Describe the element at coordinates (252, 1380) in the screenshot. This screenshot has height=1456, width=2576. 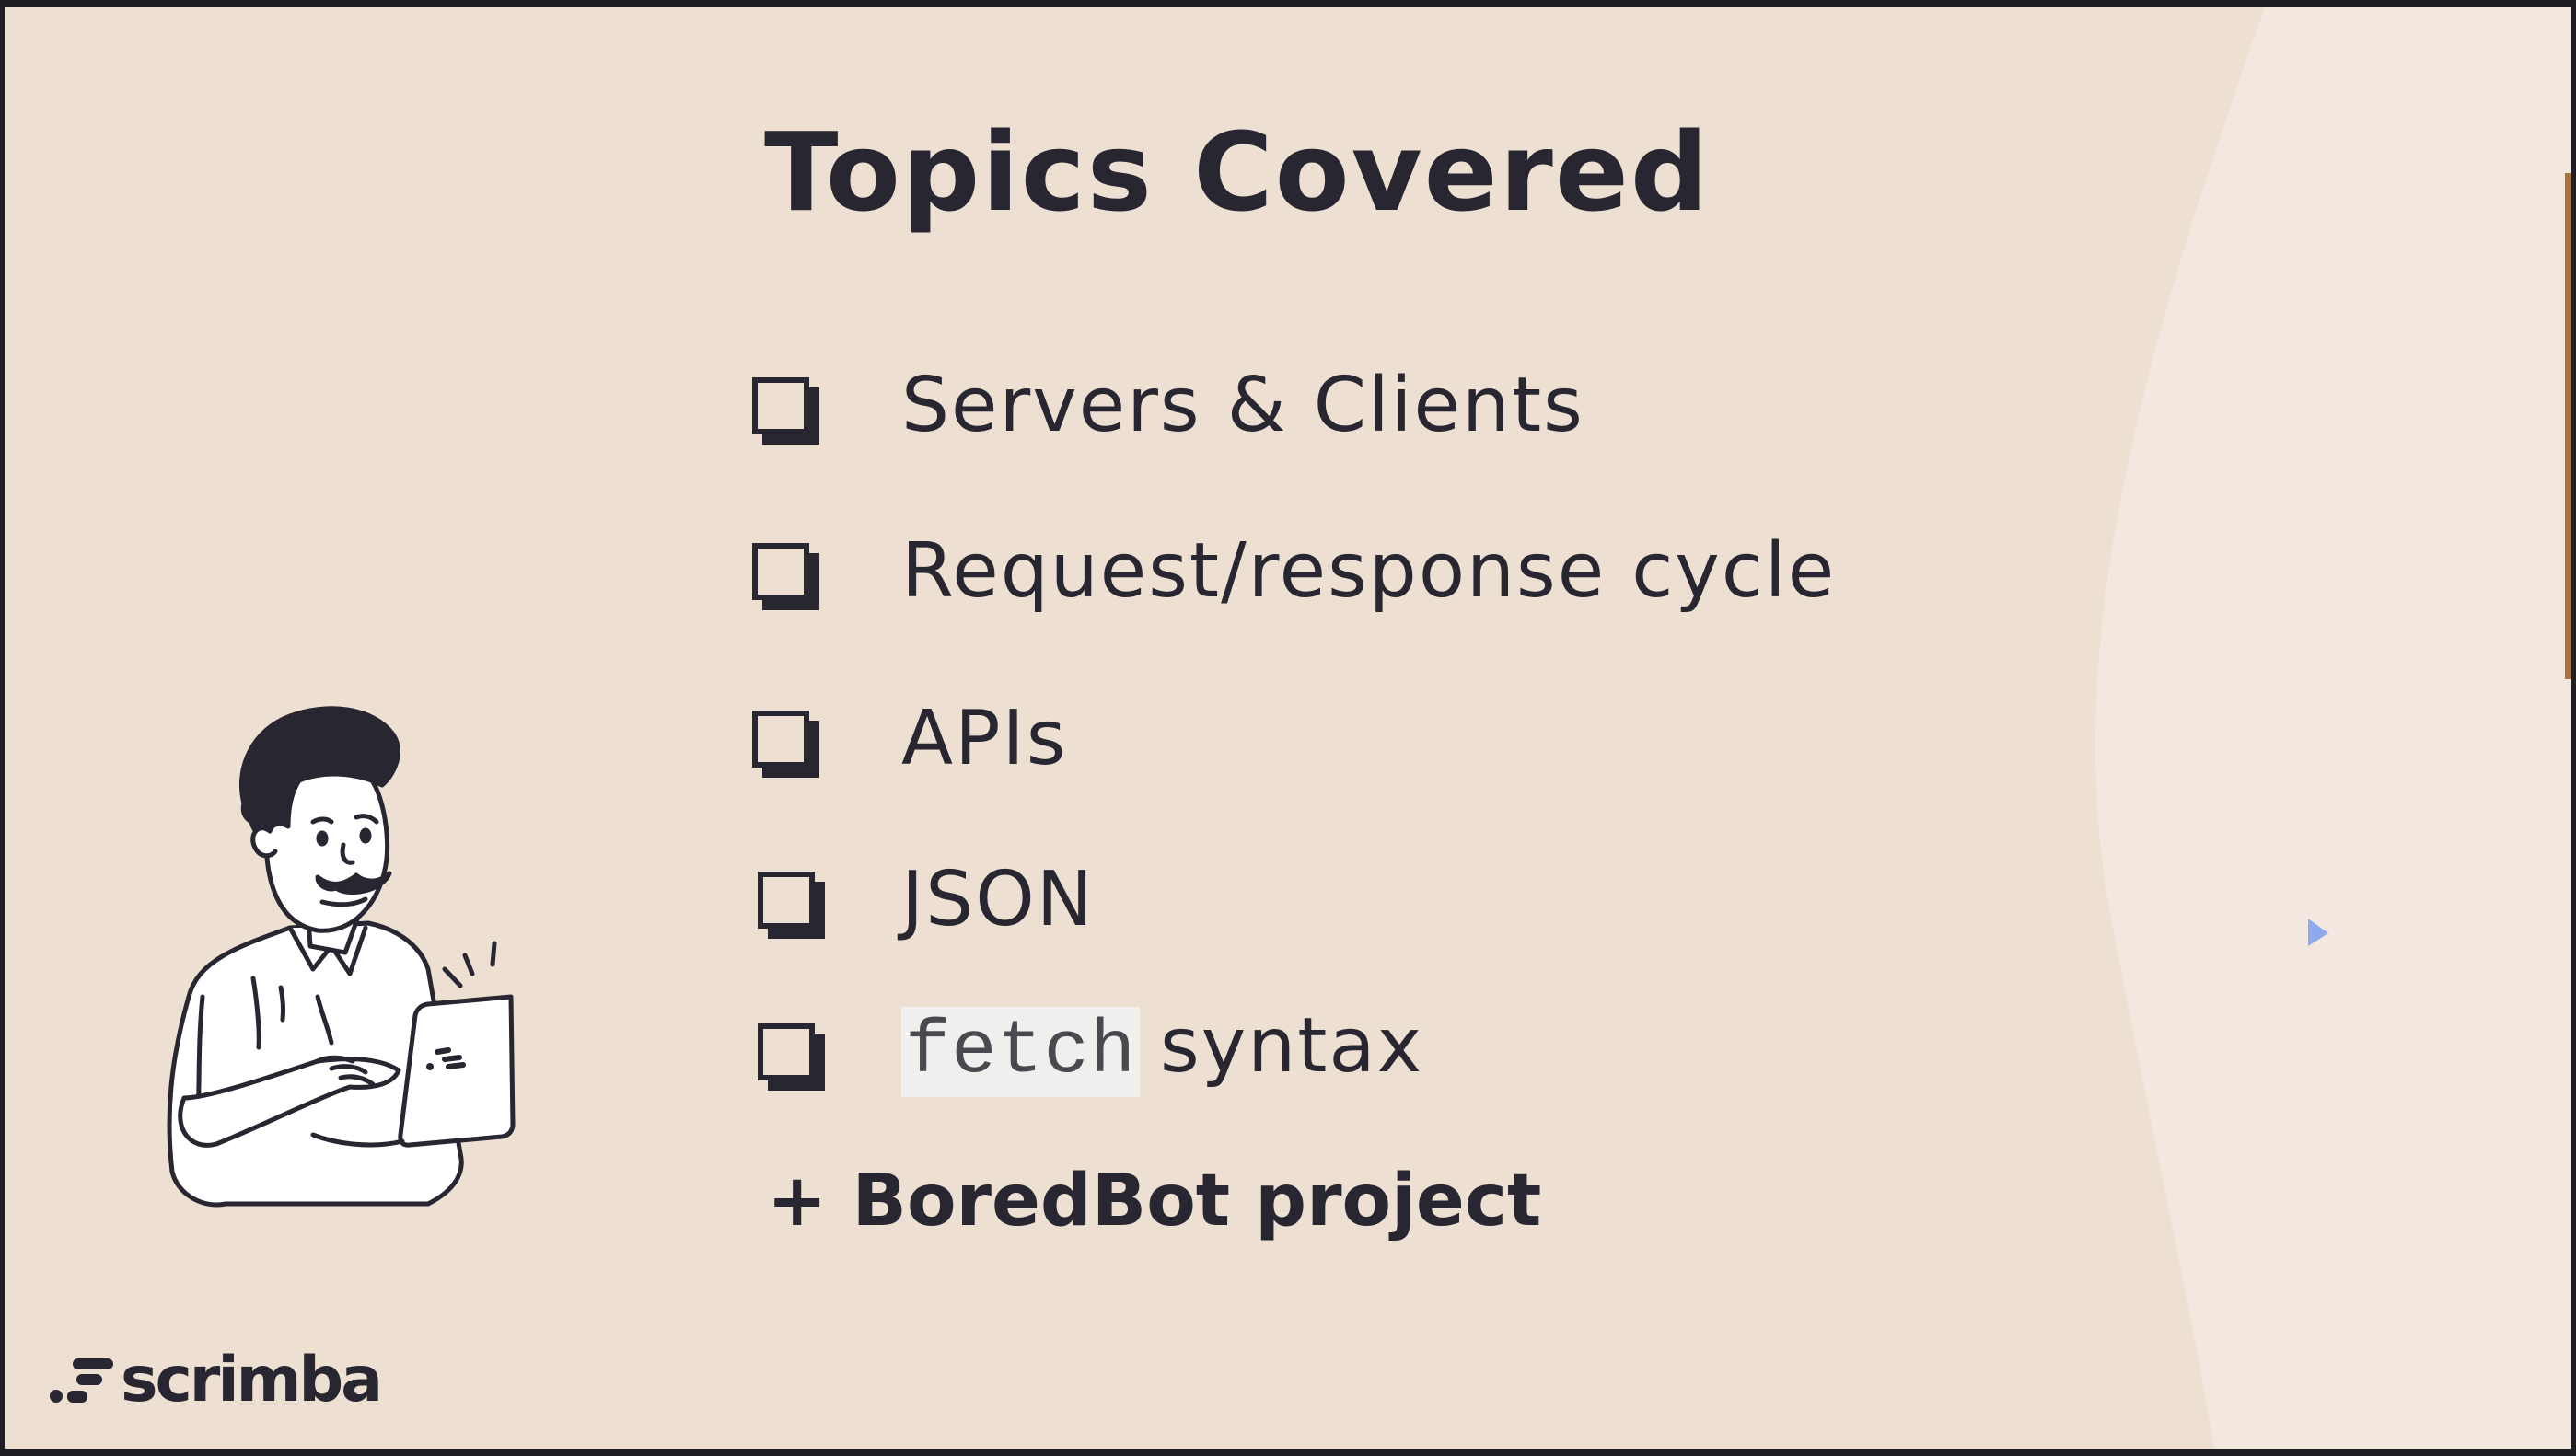
I see `brand-name: scrimba` at that location.